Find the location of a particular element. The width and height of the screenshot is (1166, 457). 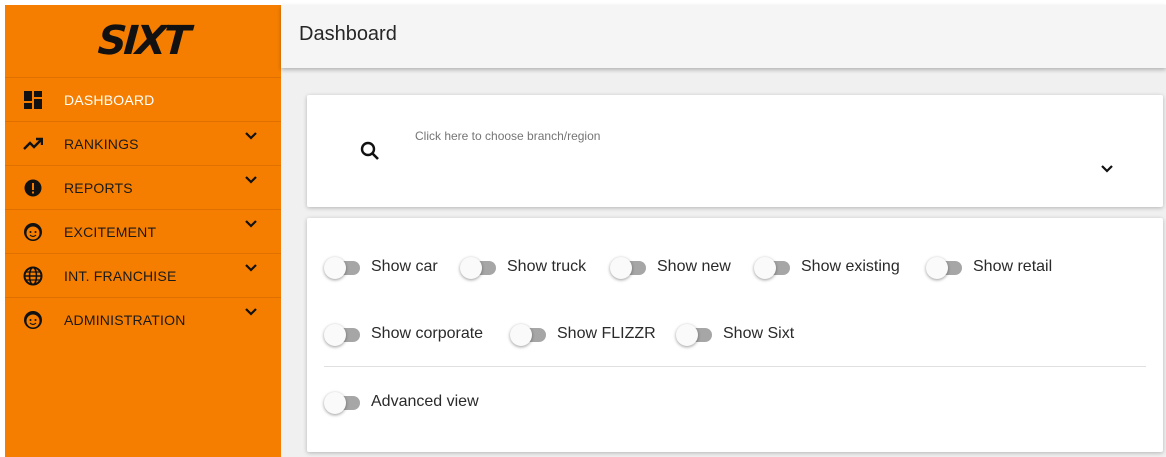

sidebar-item-dashboard: DASHBOARD is located at coordinates (143, 99).